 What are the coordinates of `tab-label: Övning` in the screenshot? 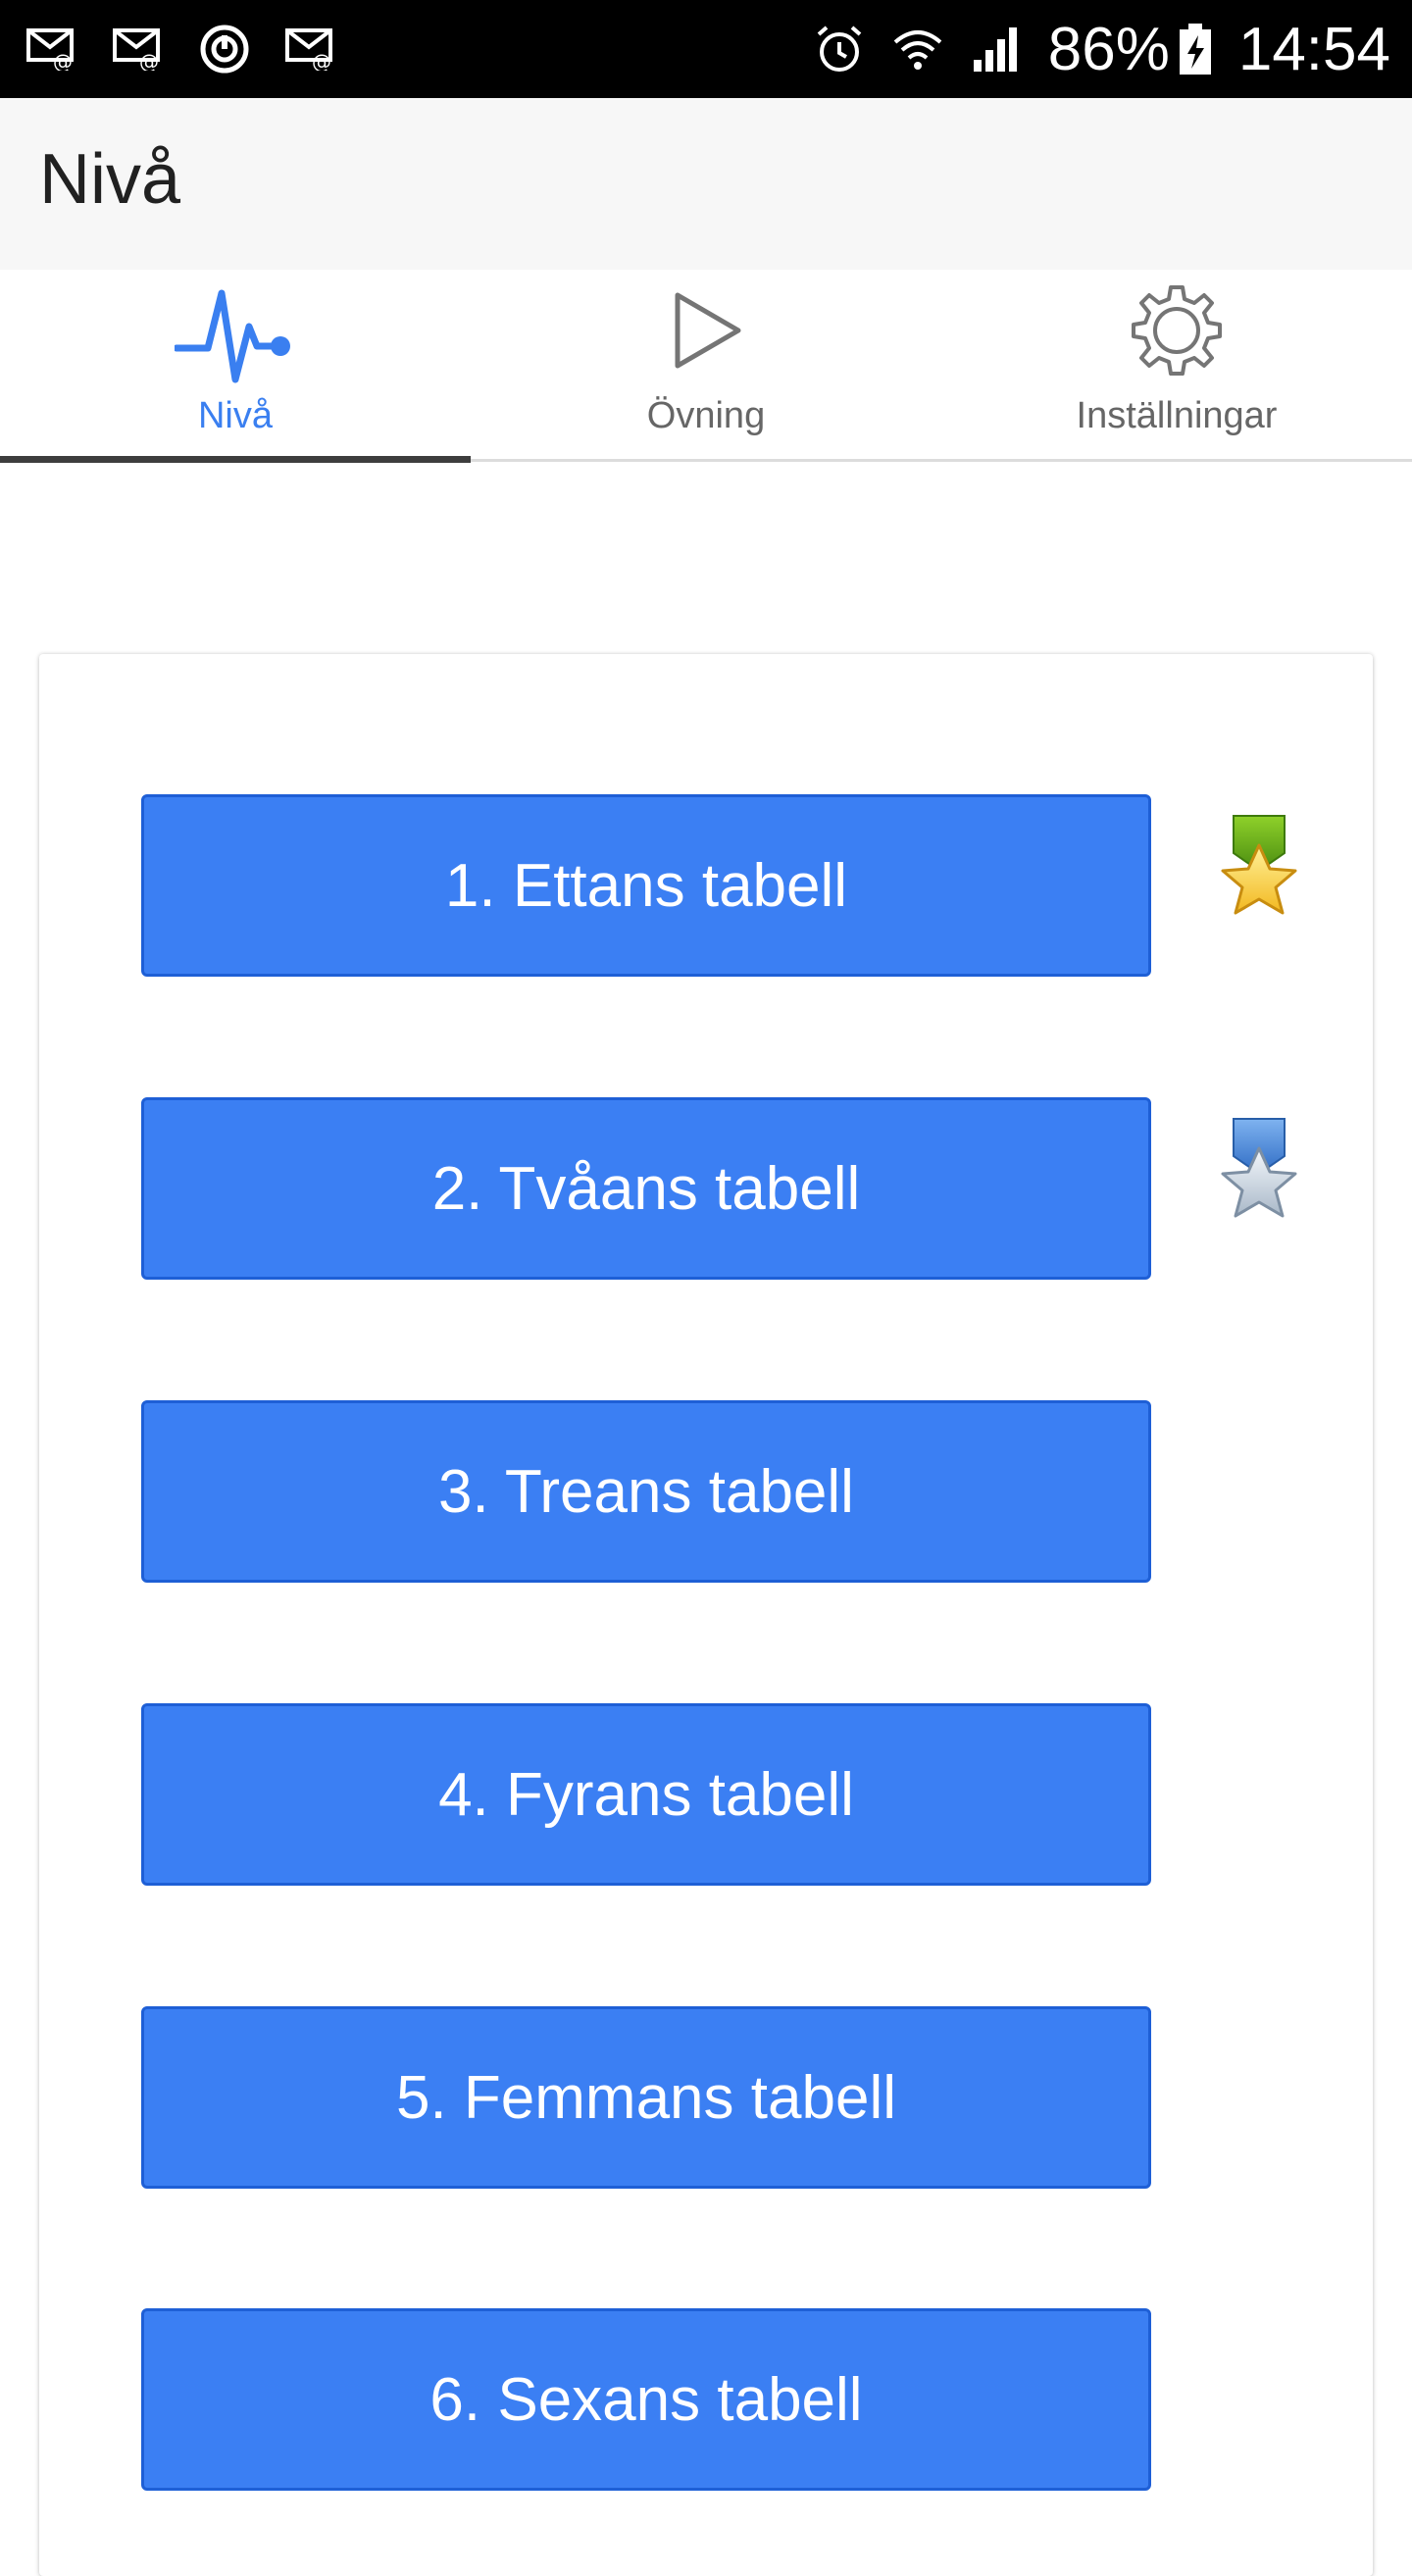 It's located at (706, 415).